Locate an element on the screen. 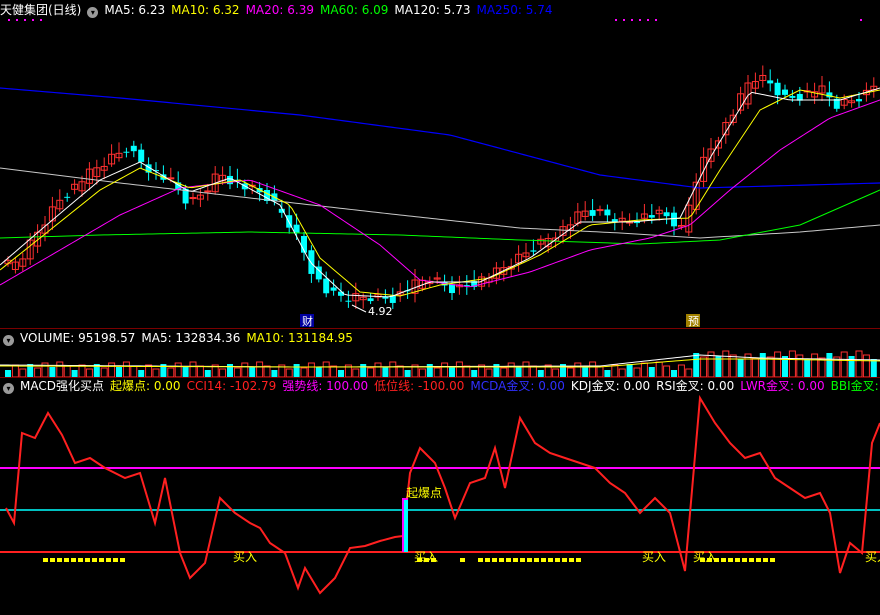 This screenshot has height=615, width=880. lwr-cross-label: LWR金叉: 0.00 is located at coordinates (782, 386).